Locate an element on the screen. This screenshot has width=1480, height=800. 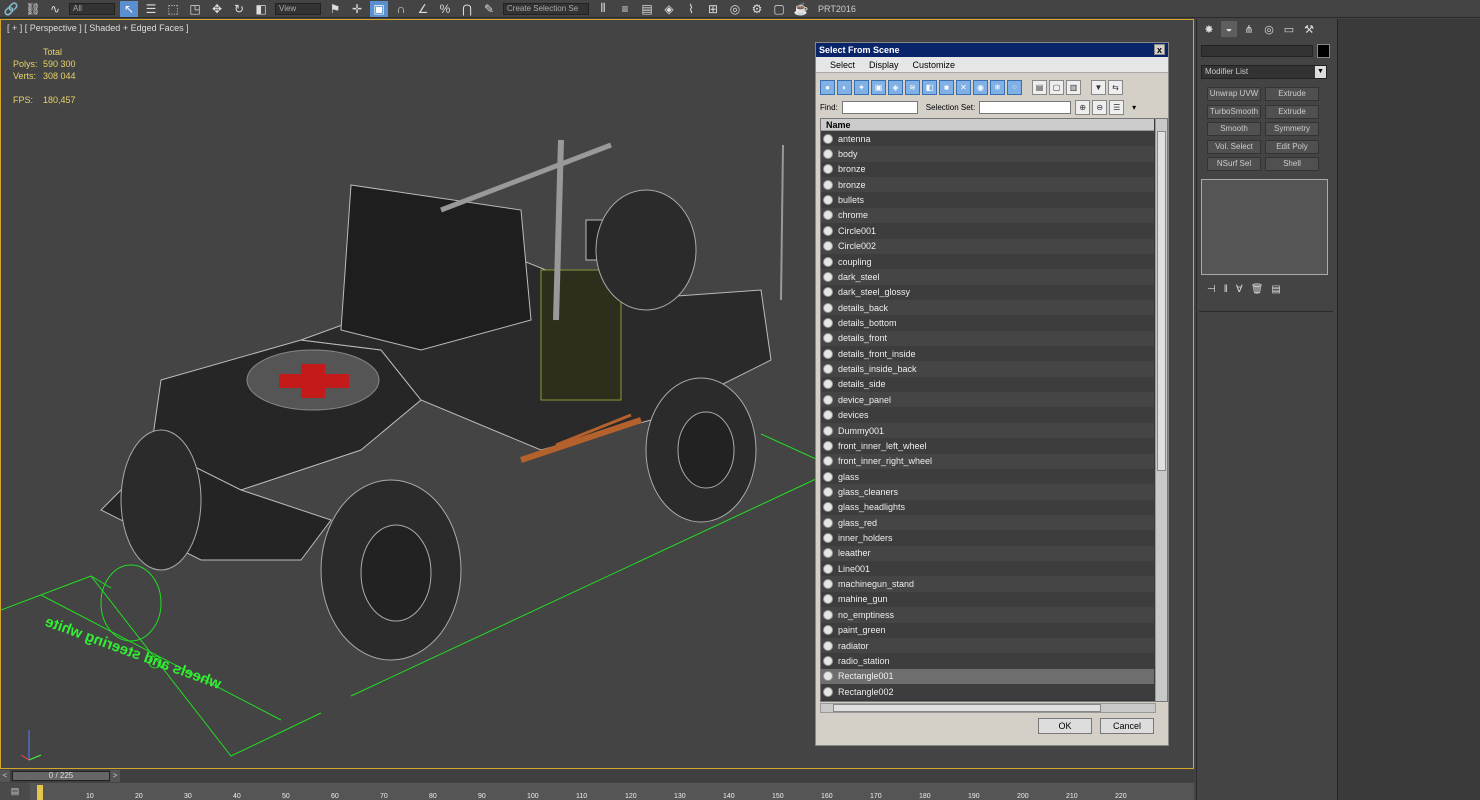
configure-sets-icon: ▤ is located at coordinates (1275, 289).